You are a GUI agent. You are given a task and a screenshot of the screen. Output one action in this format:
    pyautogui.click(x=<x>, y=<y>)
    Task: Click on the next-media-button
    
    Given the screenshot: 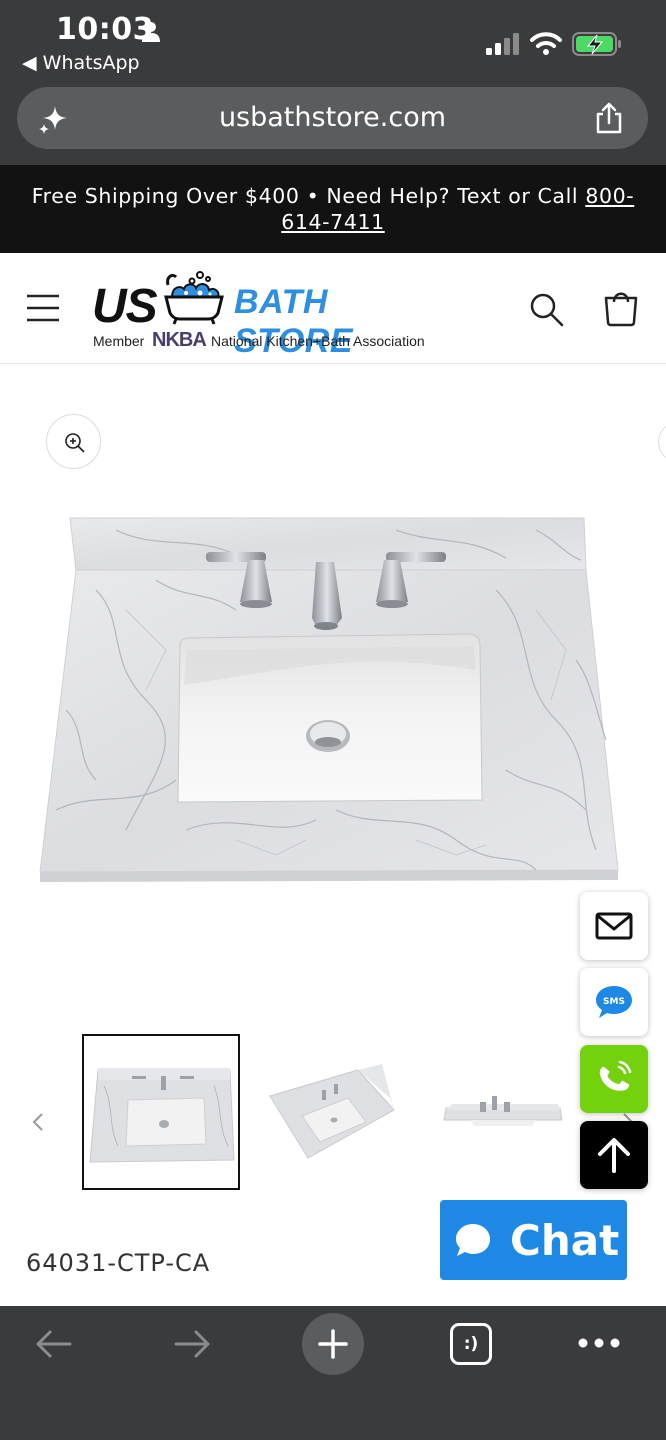 What is the action you would take?
    pyautogui.click(x=662, y=442)
    